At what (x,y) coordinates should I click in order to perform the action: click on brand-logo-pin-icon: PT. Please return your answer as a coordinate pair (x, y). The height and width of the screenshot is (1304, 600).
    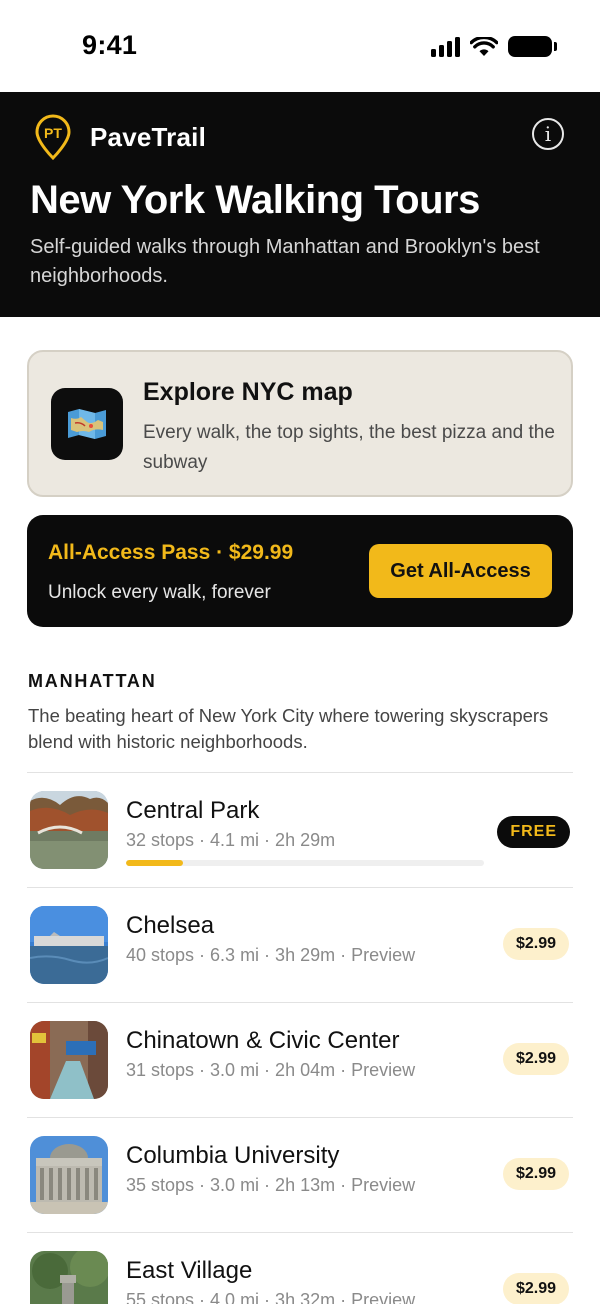
    Looking at the image, I should click on (53, 137).